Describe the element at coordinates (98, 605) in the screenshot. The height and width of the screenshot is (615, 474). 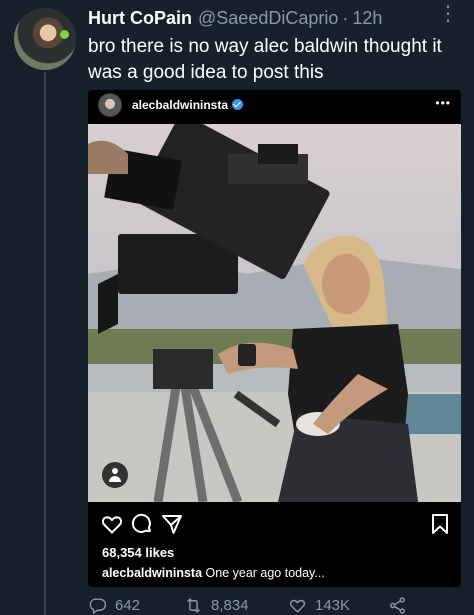
I see `reply-icon` at that location.